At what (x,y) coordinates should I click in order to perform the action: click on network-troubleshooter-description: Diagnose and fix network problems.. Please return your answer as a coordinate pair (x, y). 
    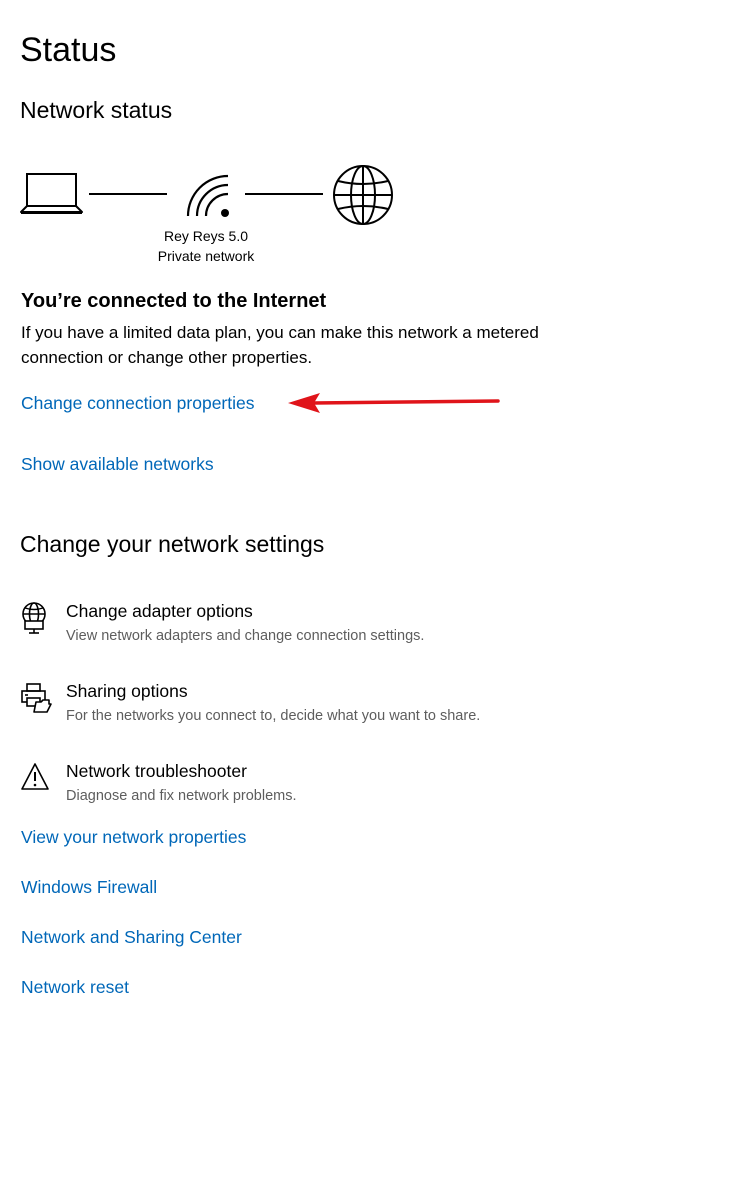
    Looking at the image, I should click on (181, 796).